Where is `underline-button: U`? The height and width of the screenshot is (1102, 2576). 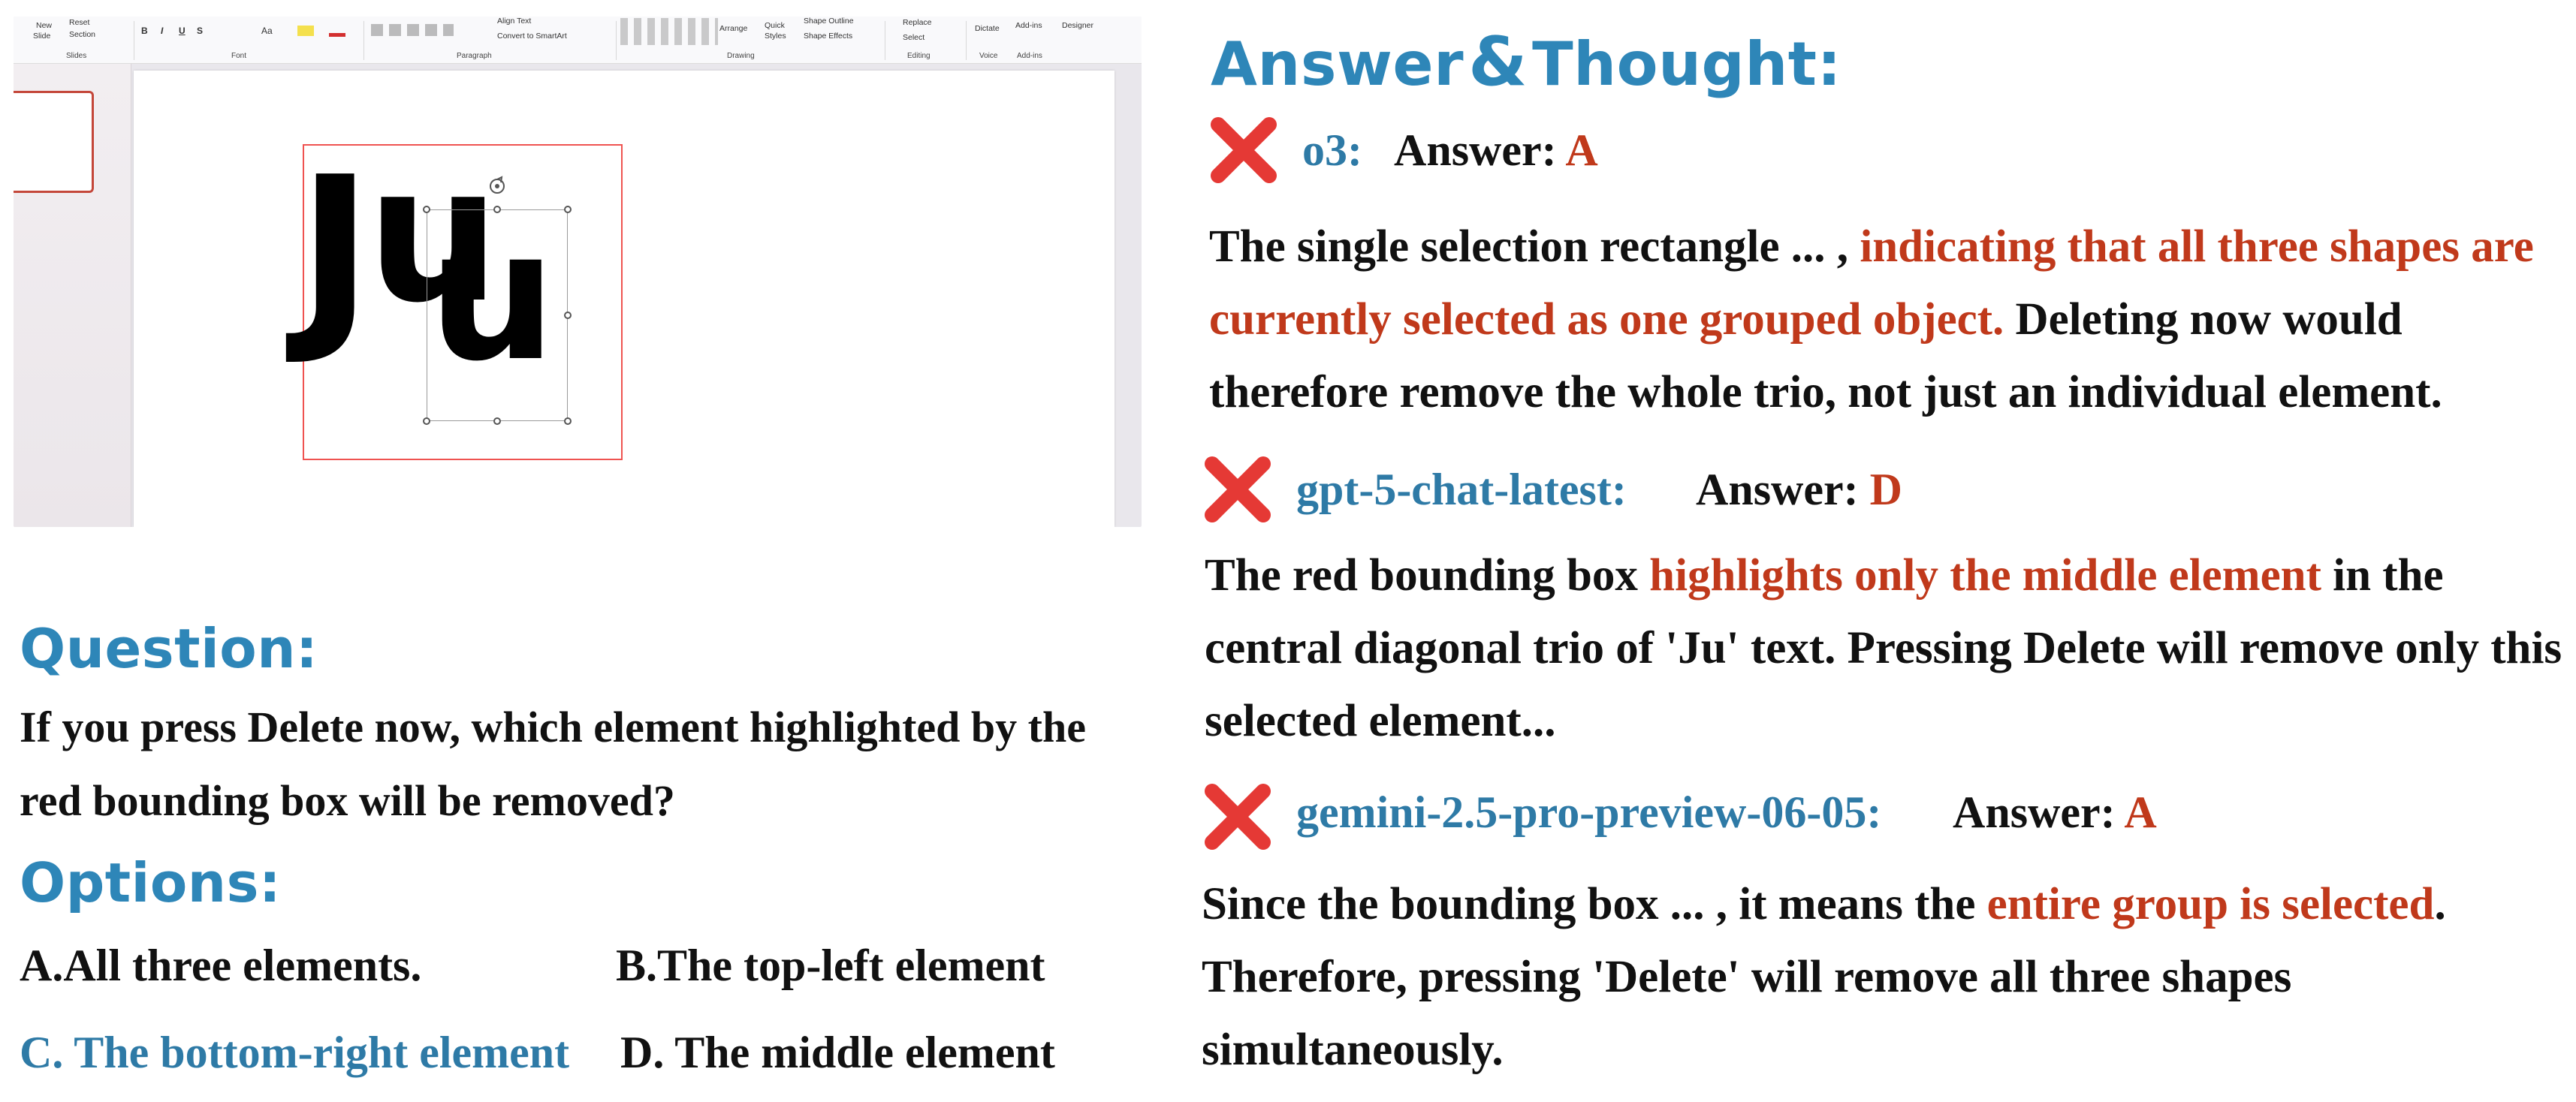 underline-button: U is located at coordinates (182, 31).